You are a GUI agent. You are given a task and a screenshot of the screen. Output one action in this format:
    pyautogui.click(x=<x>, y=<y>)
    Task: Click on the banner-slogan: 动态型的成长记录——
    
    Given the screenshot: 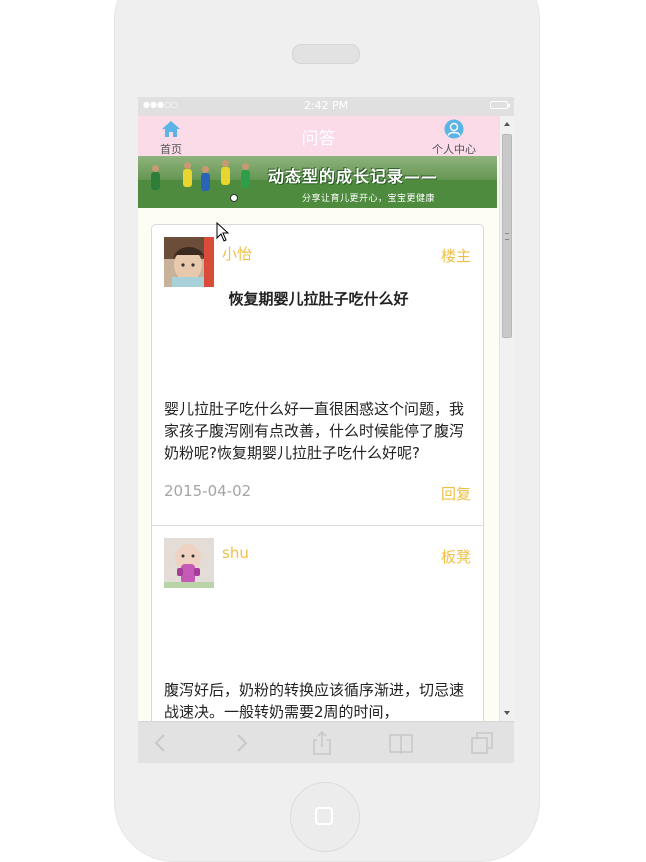 What is the action you would take?
    pyautogui.click(x=353, y=176)
    